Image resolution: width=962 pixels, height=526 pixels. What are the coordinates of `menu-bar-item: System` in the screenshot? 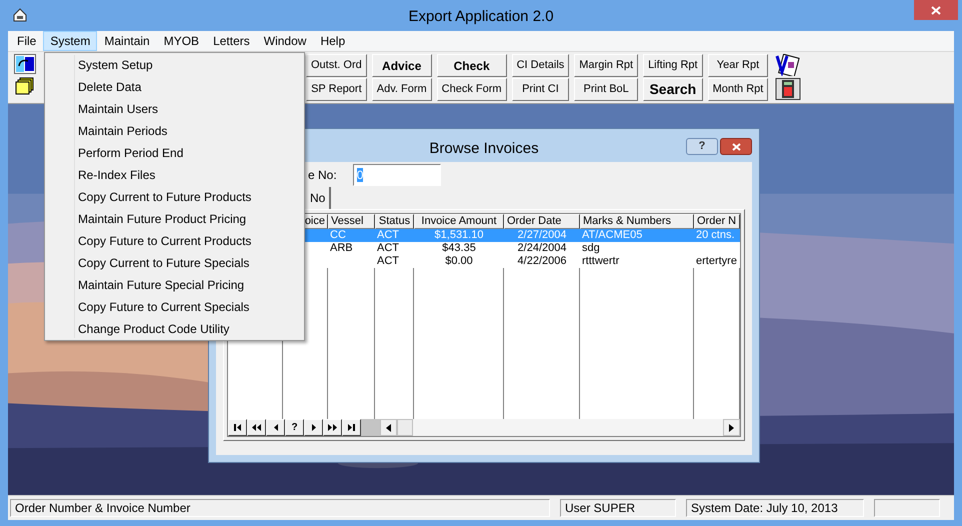 It's located at (70, 41).